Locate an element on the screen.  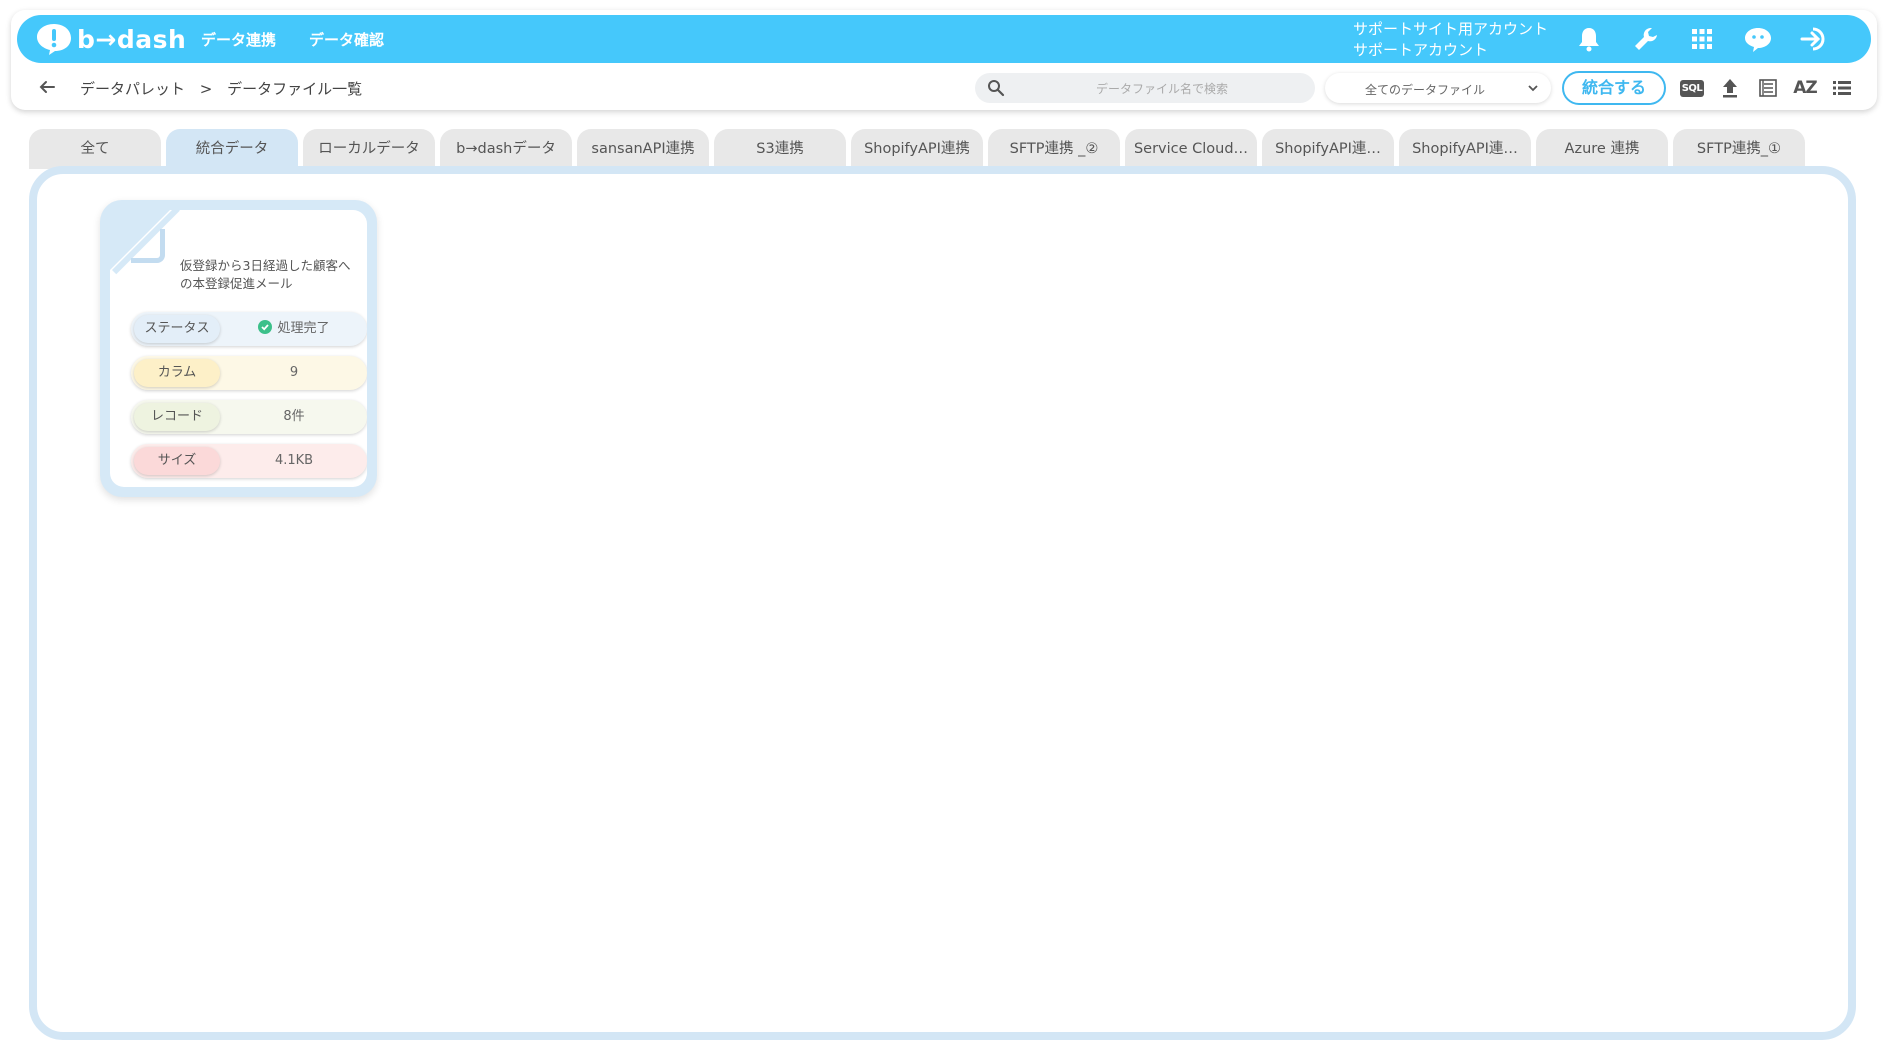
sql-icon: SQL is located at coordinates (1692, 88).